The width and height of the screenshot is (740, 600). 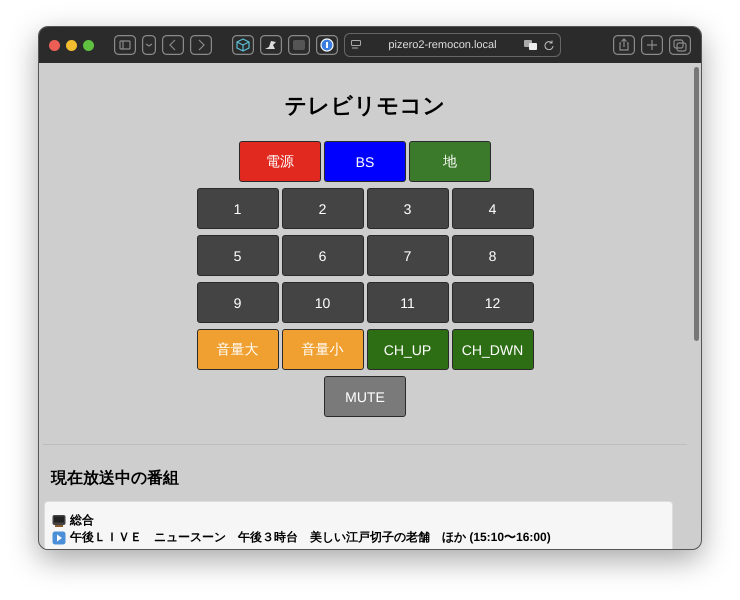 What do you see at coordinates (493, 208) in the screenshot?
I see `remote-button: 4` at bounding box center [493, 208].